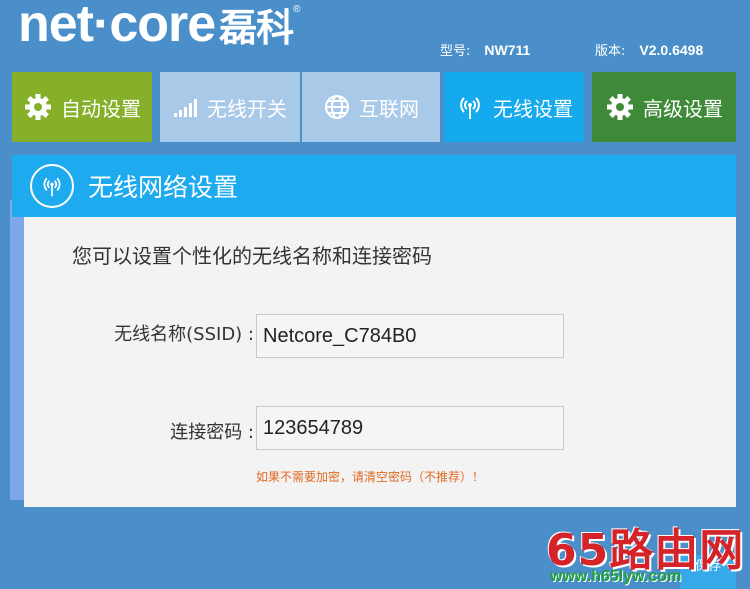  Describe the element at coordinates (252, 256) in the screenshot. I see `panel-intro-text: 您可以设置个性化的无线名称和连接密码` at that location.